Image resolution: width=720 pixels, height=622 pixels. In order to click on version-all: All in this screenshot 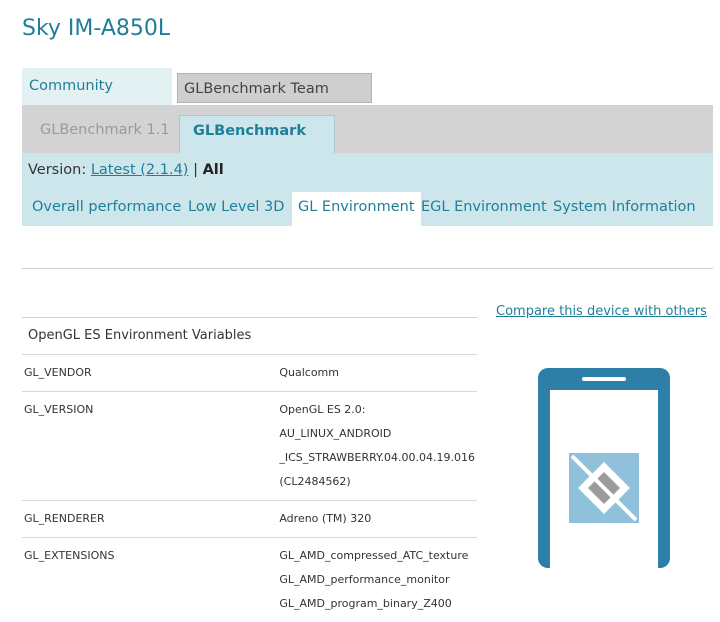, I will do `click(213, 170)`.